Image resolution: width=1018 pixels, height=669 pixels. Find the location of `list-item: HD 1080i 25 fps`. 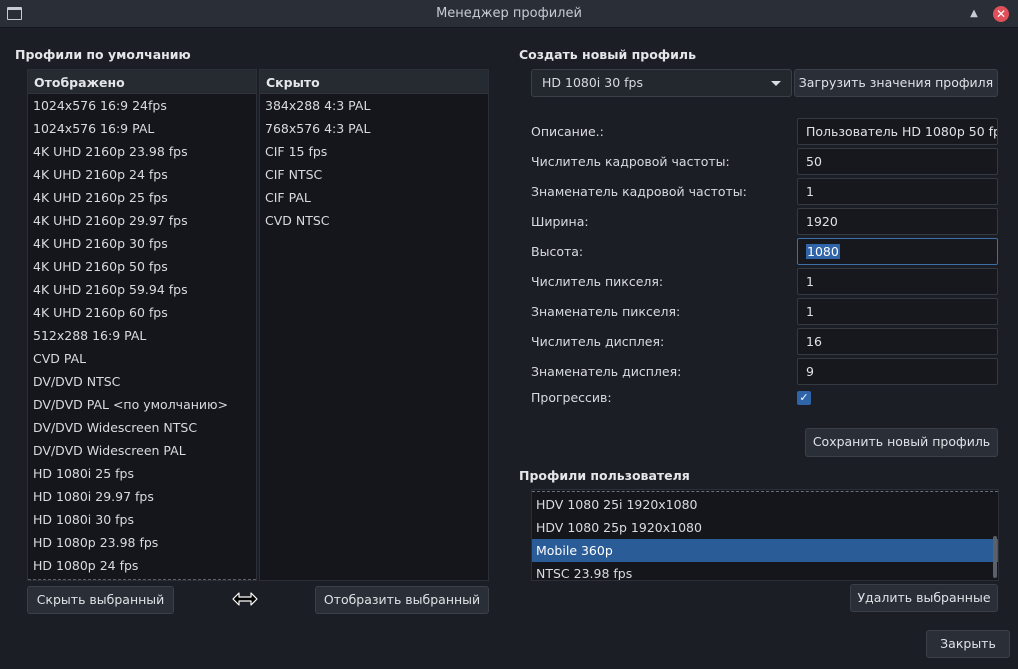

list-item: HD 1080i 25 fps is located at coordinates (142, 473).